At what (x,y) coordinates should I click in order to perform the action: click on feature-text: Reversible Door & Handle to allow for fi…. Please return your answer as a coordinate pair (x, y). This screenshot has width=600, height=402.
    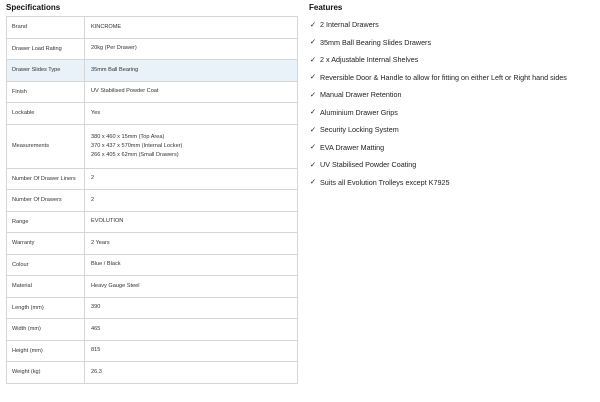
    Looking at the image, I should click on (443, 77).